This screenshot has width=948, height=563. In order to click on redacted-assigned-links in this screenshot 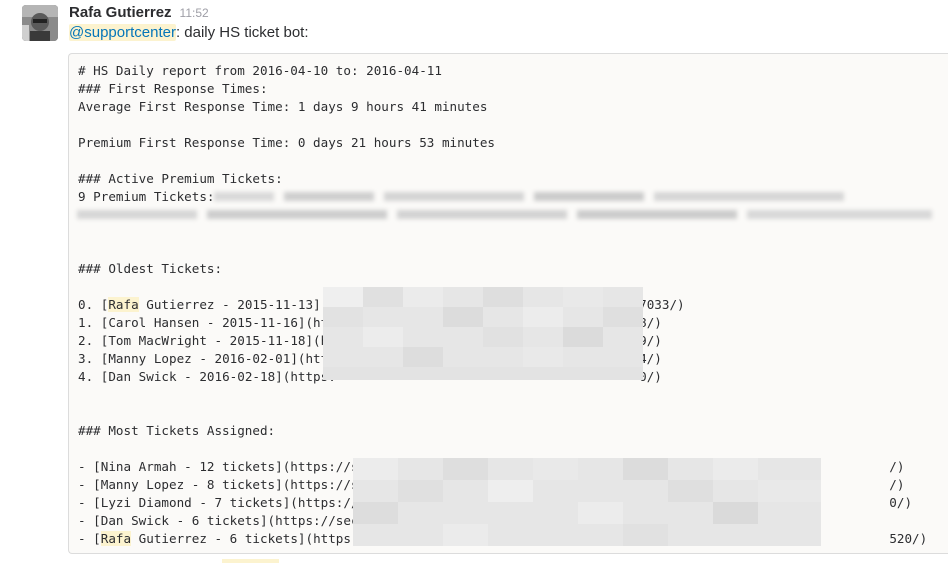, I will do `click(587, 502)`.